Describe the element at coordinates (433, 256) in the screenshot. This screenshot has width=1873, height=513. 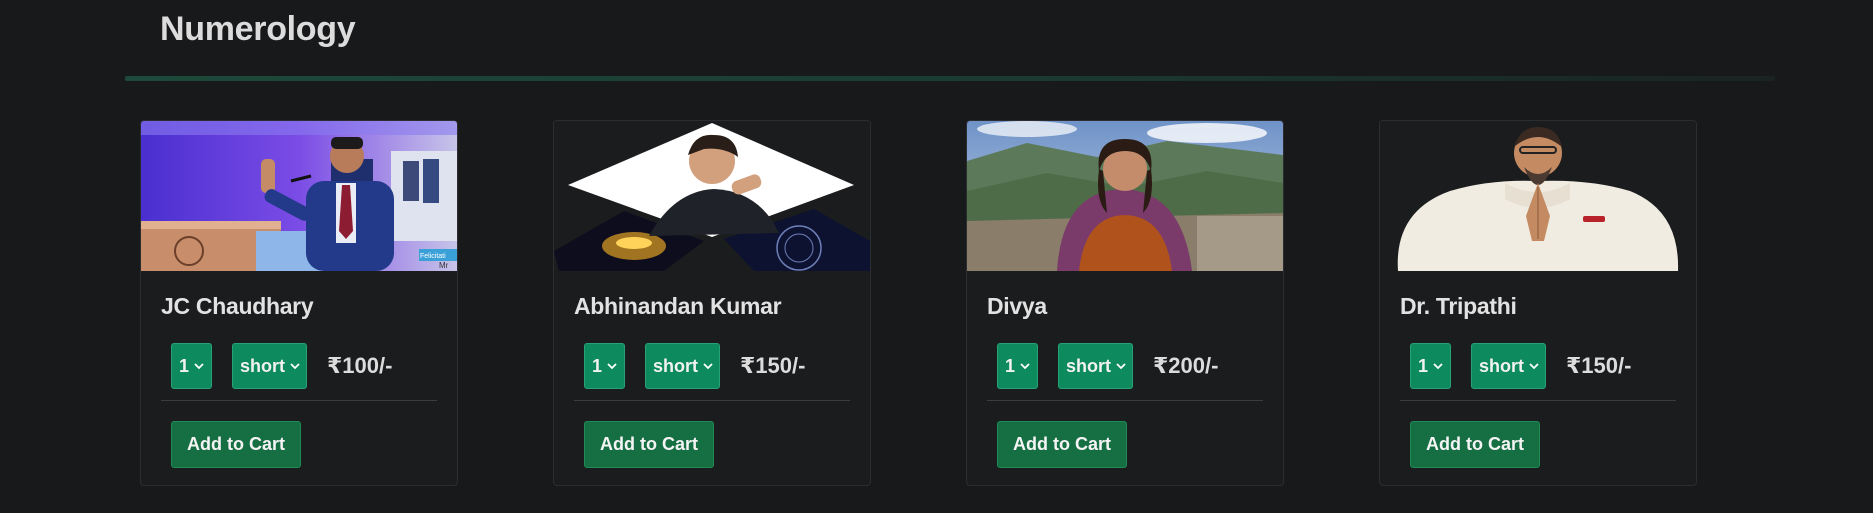
I see `photo-caption: Felicitati` at that location.